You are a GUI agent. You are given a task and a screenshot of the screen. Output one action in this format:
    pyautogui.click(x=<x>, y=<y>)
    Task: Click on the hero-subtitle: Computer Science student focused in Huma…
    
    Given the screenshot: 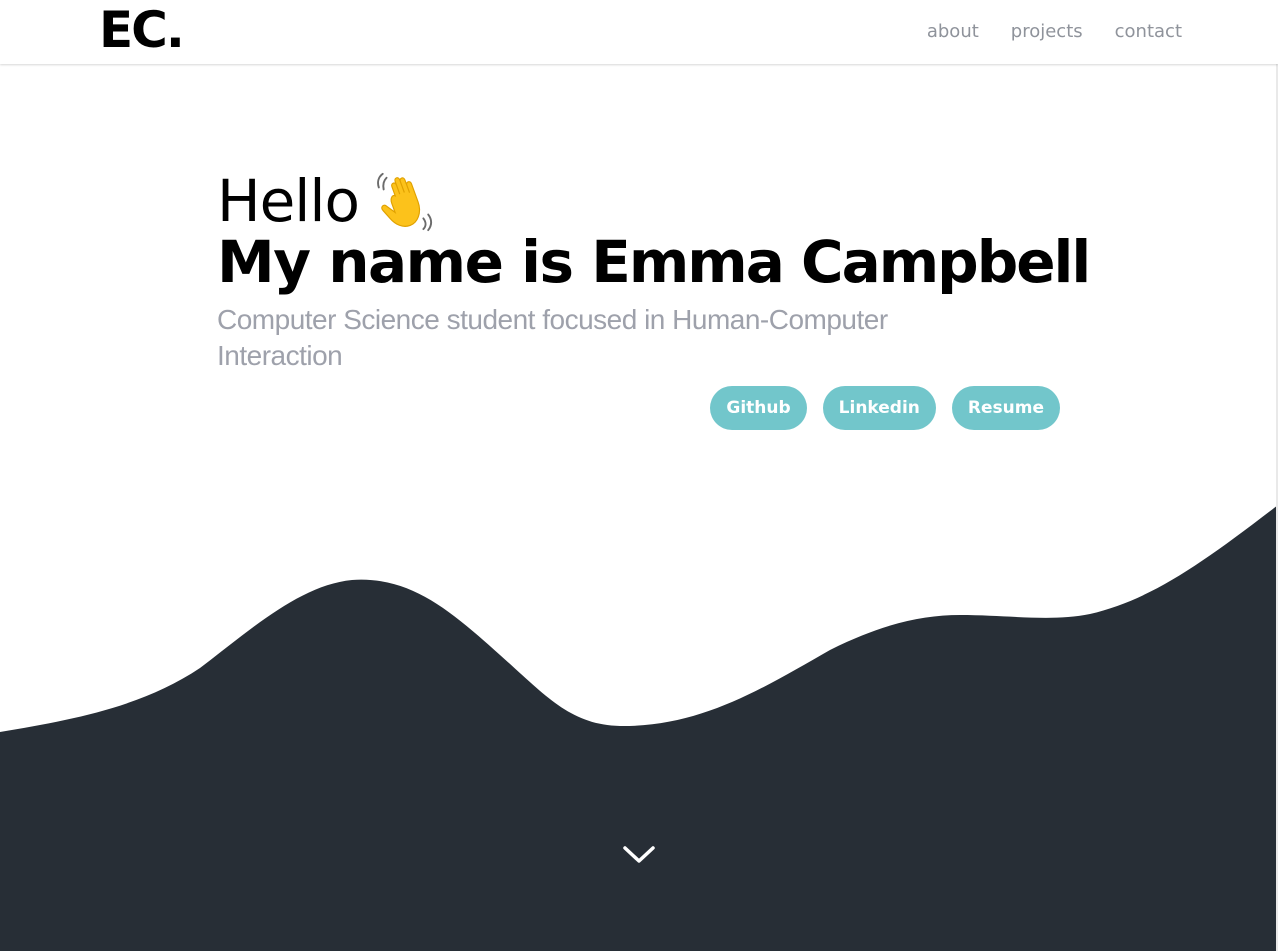 What is the action you would take?
    pyautogui.click(x=552, y=337)
    